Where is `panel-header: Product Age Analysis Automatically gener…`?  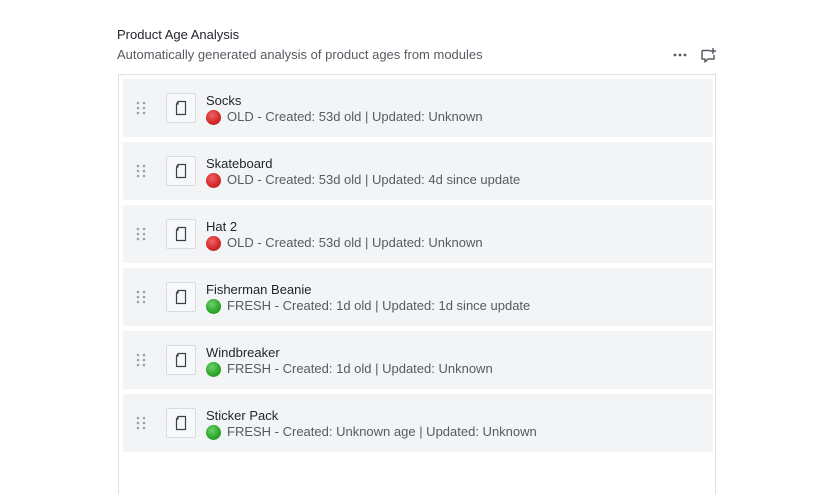
panel-header: Product Age Analysis Automatically gener… is located at coordinates (417, 45).